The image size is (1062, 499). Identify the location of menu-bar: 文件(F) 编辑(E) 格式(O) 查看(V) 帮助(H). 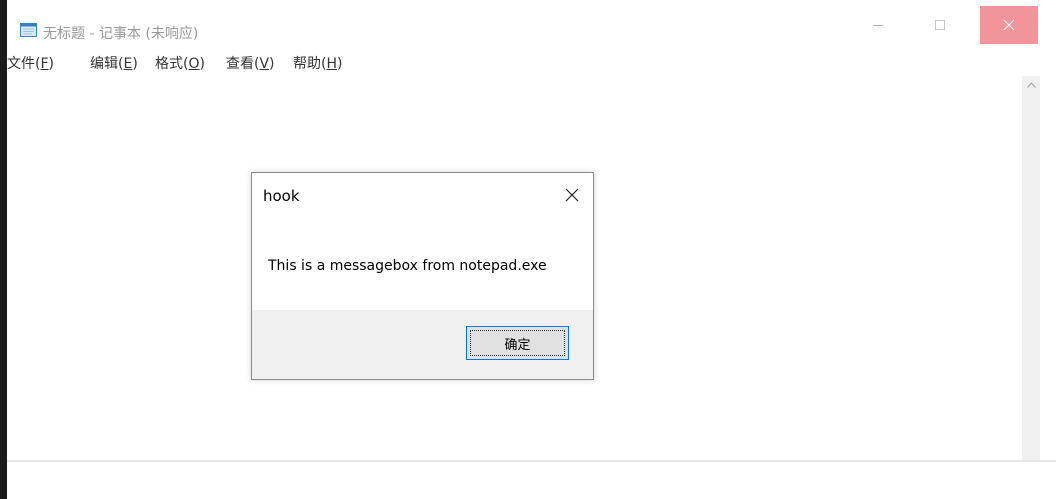
(531, 61).